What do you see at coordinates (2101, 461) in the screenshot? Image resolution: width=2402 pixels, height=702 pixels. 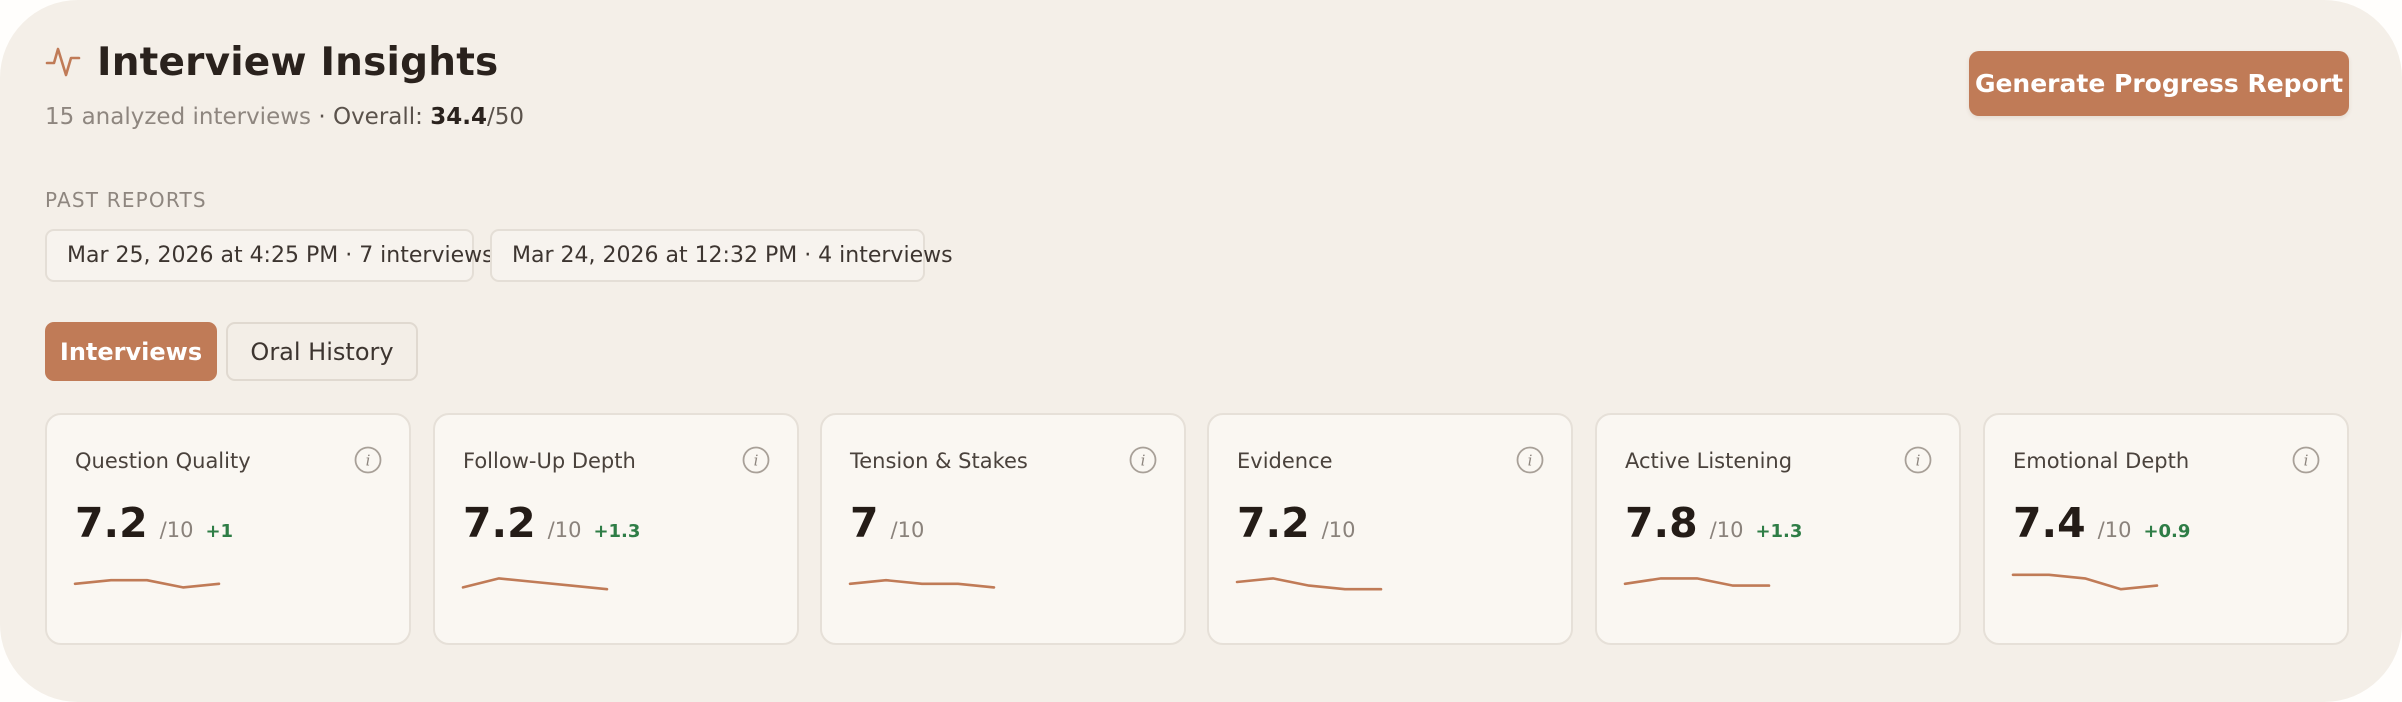 I see `metric-label: Emotional Depth` at bounding box center [2101, 461].